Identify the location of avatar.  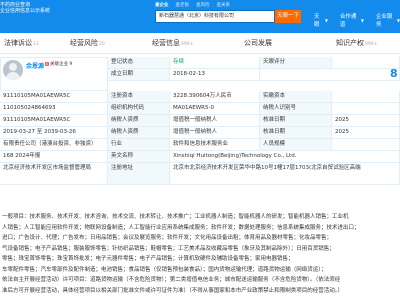
(13, 70).